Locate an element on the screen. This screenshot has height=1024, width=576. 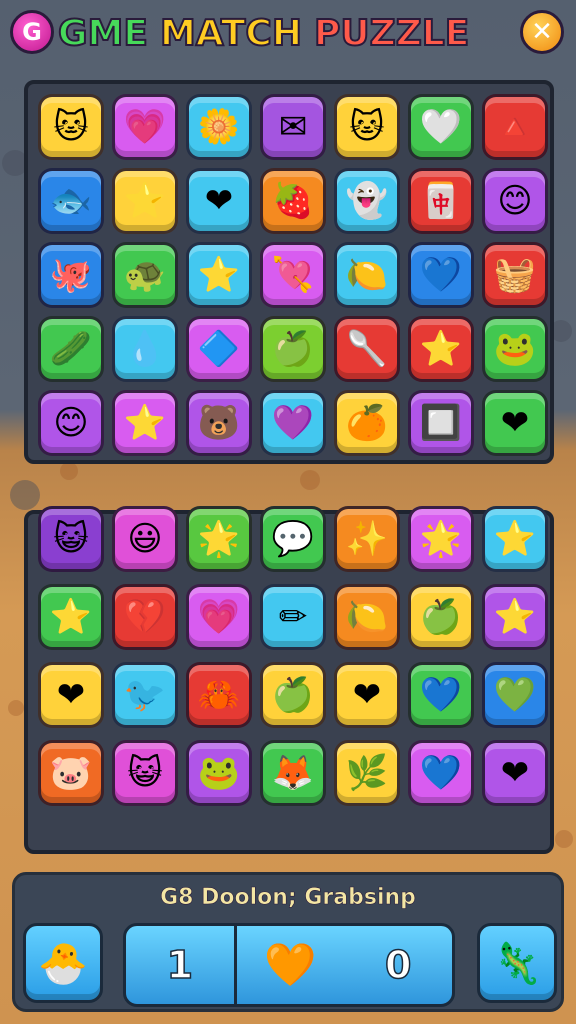
game-tile: 🍓 is located at coordinates (293, 201).